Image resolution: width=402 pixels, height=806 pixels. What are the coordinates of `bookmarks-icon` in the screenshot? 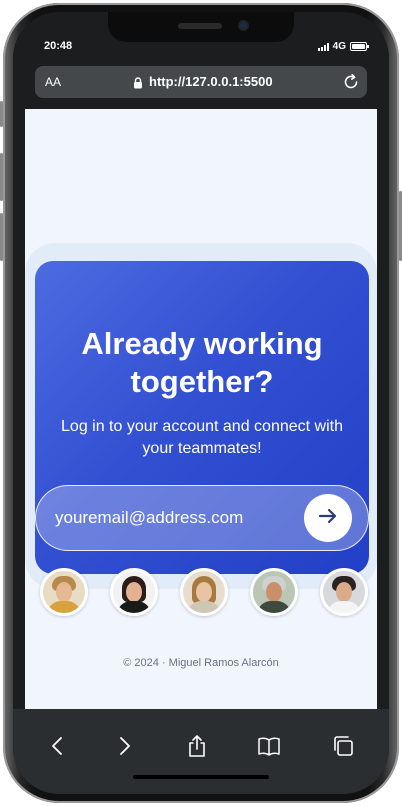 It's located at (269, 746).